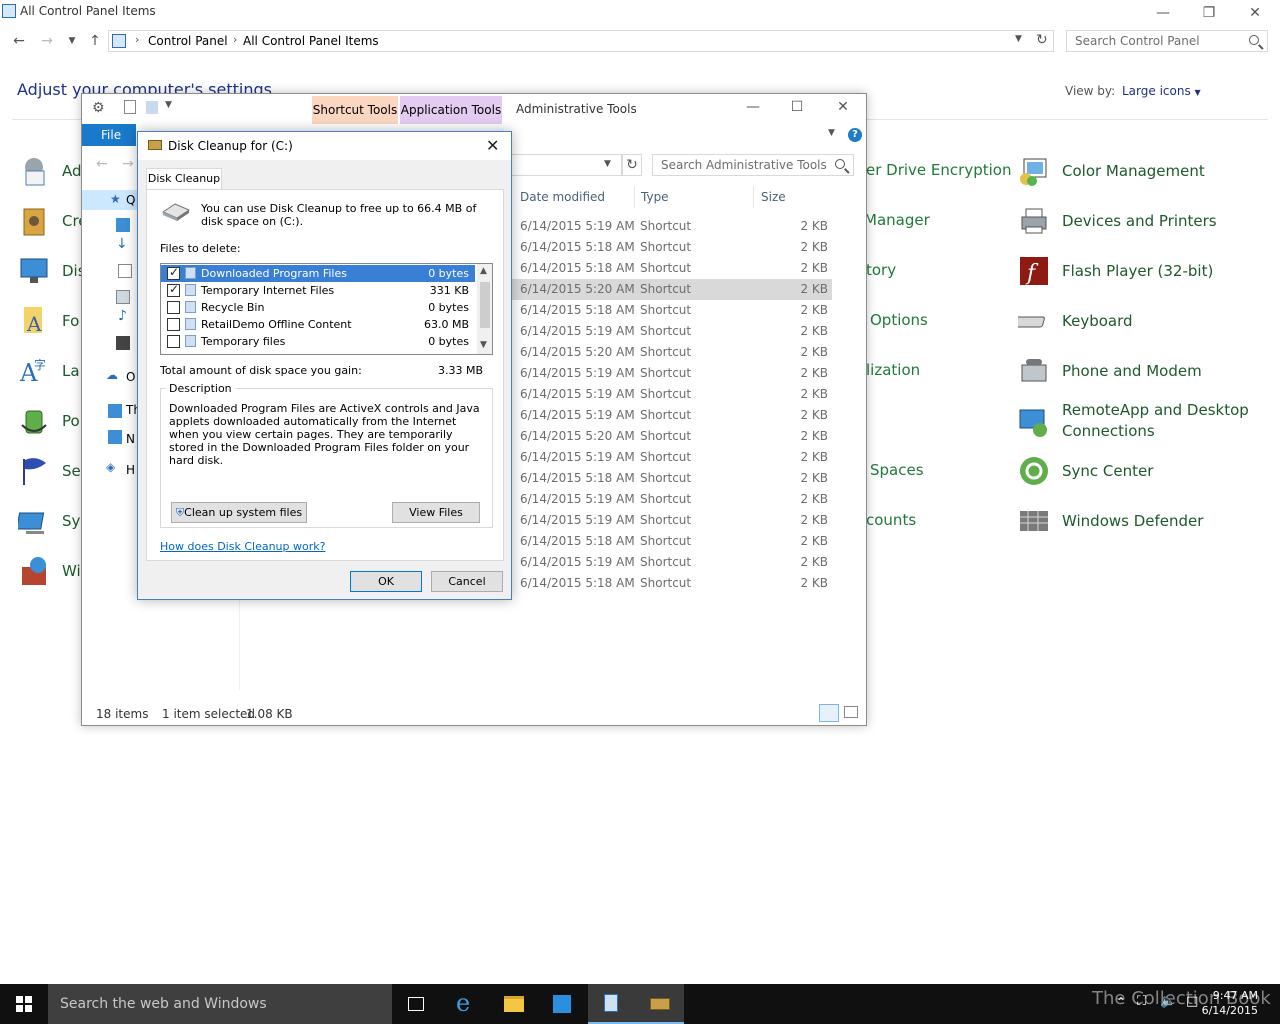  Describe the element at coordinates (1085, 471) in the screenshot. I see `cp-item-sync-center: Sync Center` at that location.